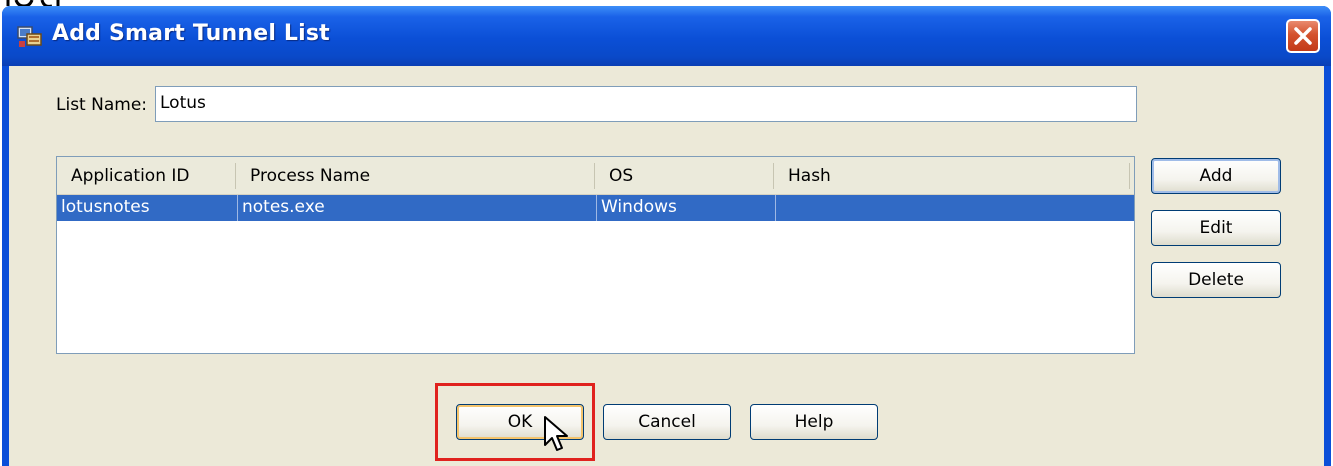 This screenshot has width=1333, height=466. I want to click on cell-os: Windows, so click(639, 207).